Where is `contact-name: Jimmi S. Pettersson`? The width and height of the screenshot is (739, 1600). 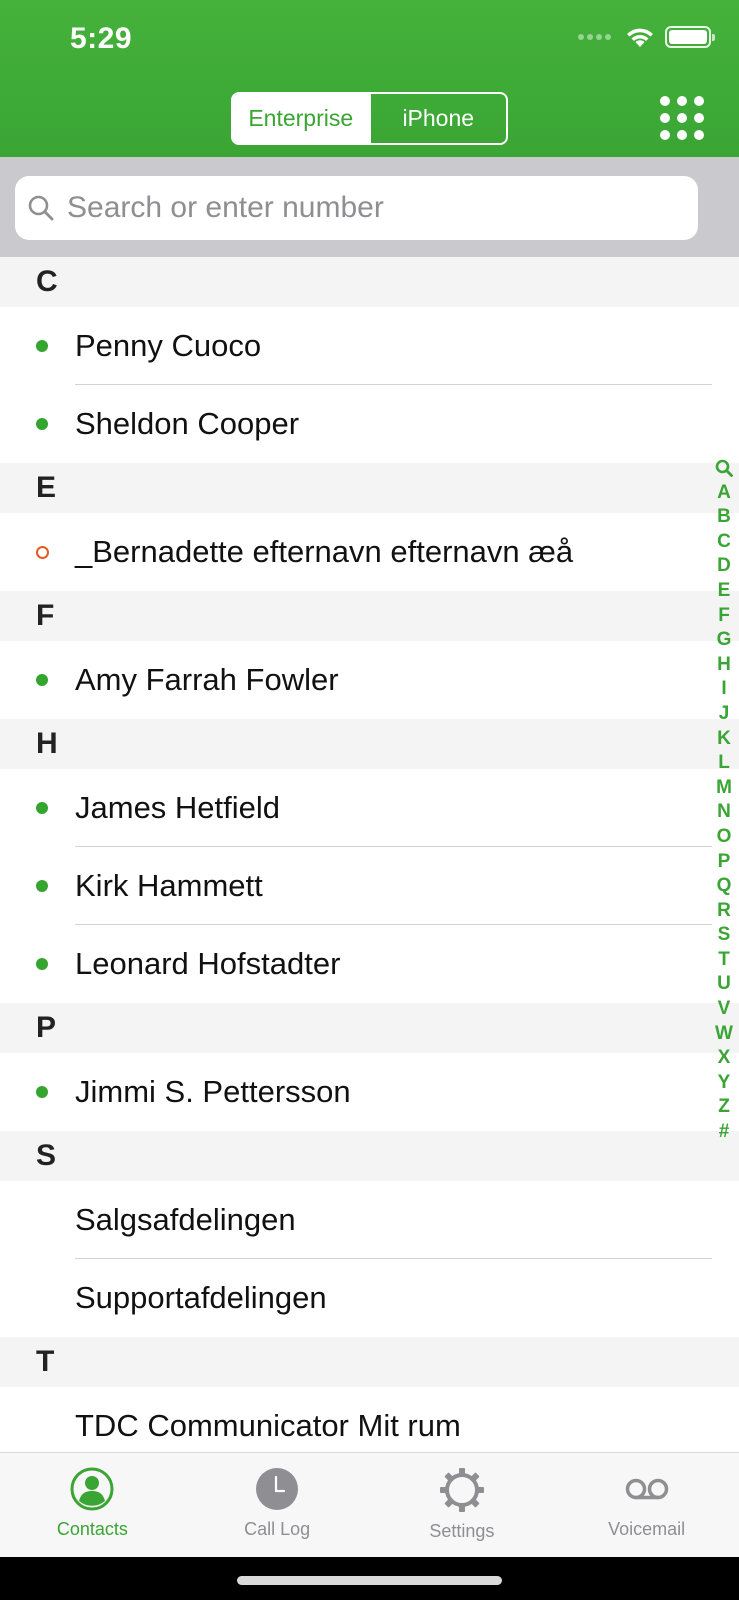 contact-name: Jimmi S. Pettersson is located at coordinates (213, 1091).